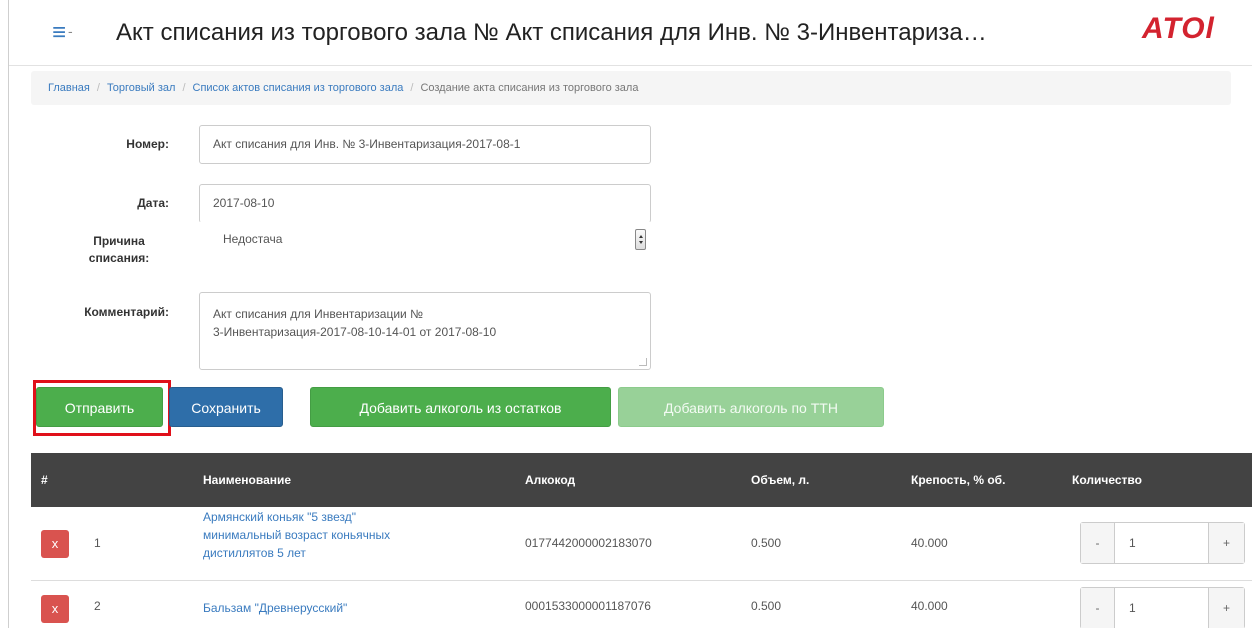 This screenshot has width=1252, height=628. I want to click on resize-grip-icon, so click(643, 362).